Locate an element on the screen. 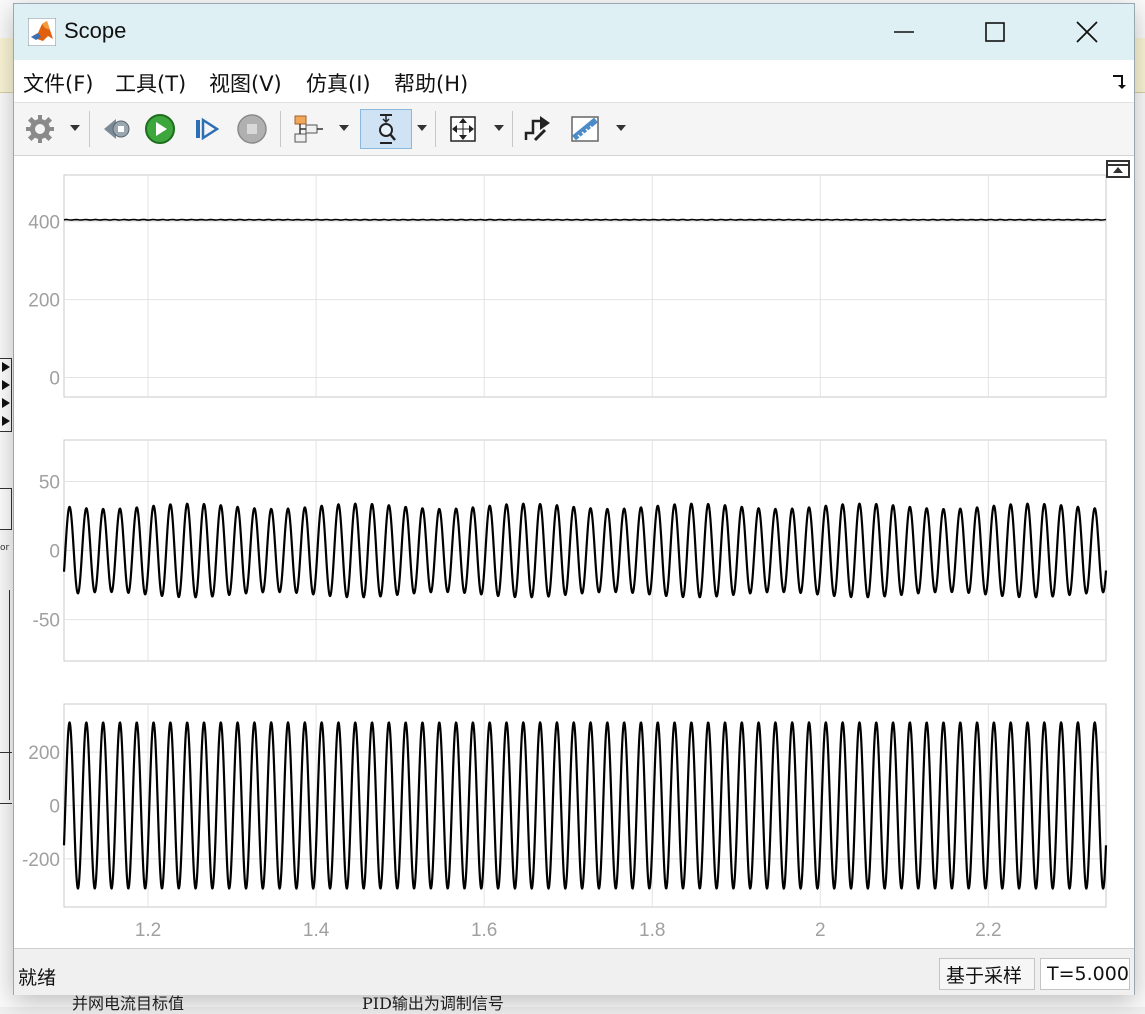 The image size is (1145, 1014). menu-help: 帮助(H) is located at coordinates (431, 83).